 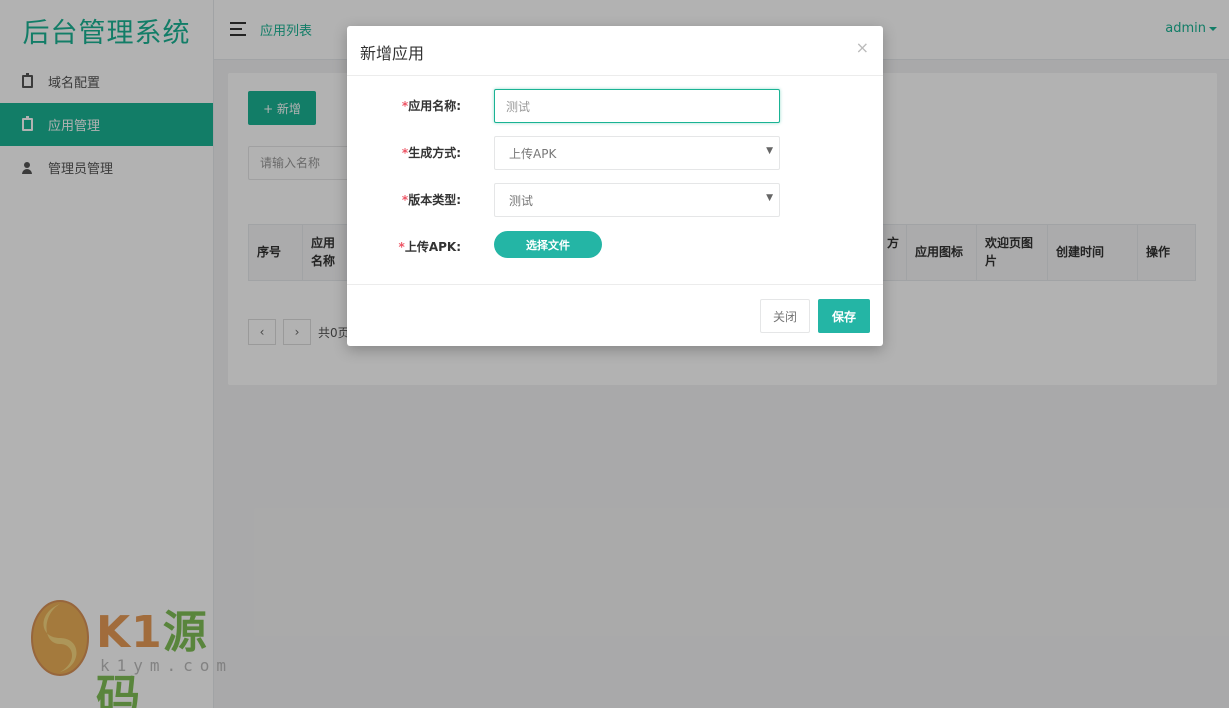 What do you see at coordinates (521, 200) in the screenshot?
I see `version-type-selected: 测试` at bounding box center [521, 200].